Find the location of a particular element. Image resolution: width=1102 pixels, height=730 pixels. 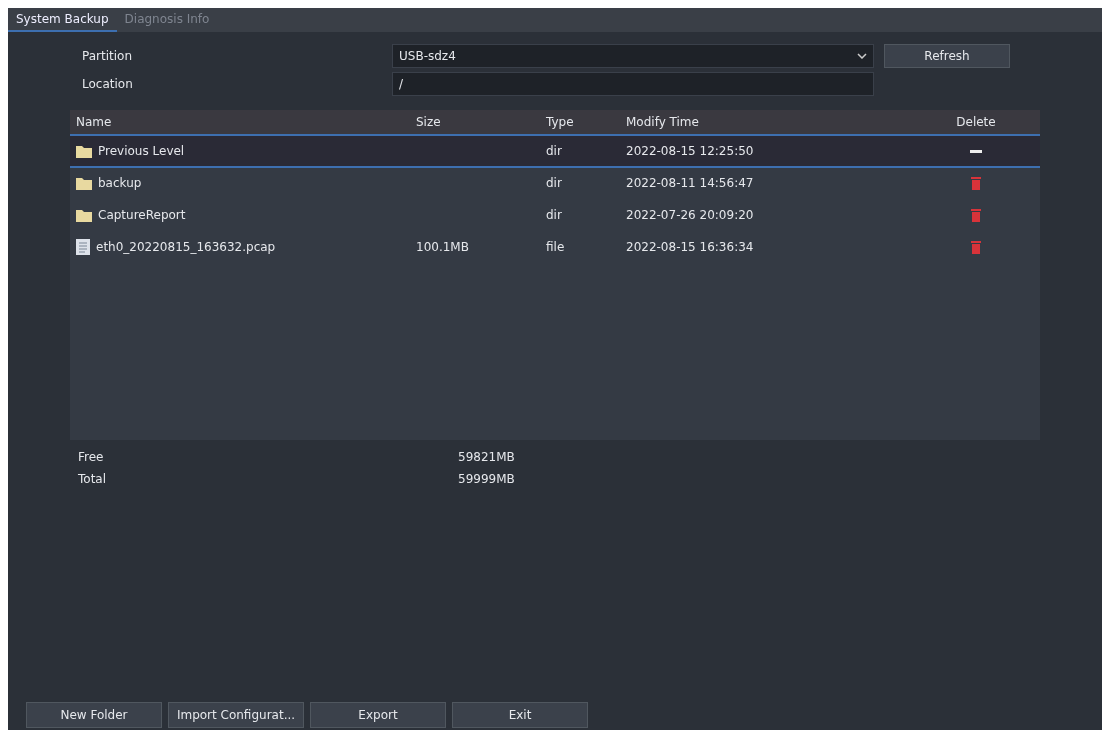

stat-label: Total is located at coordinates (92, 479).